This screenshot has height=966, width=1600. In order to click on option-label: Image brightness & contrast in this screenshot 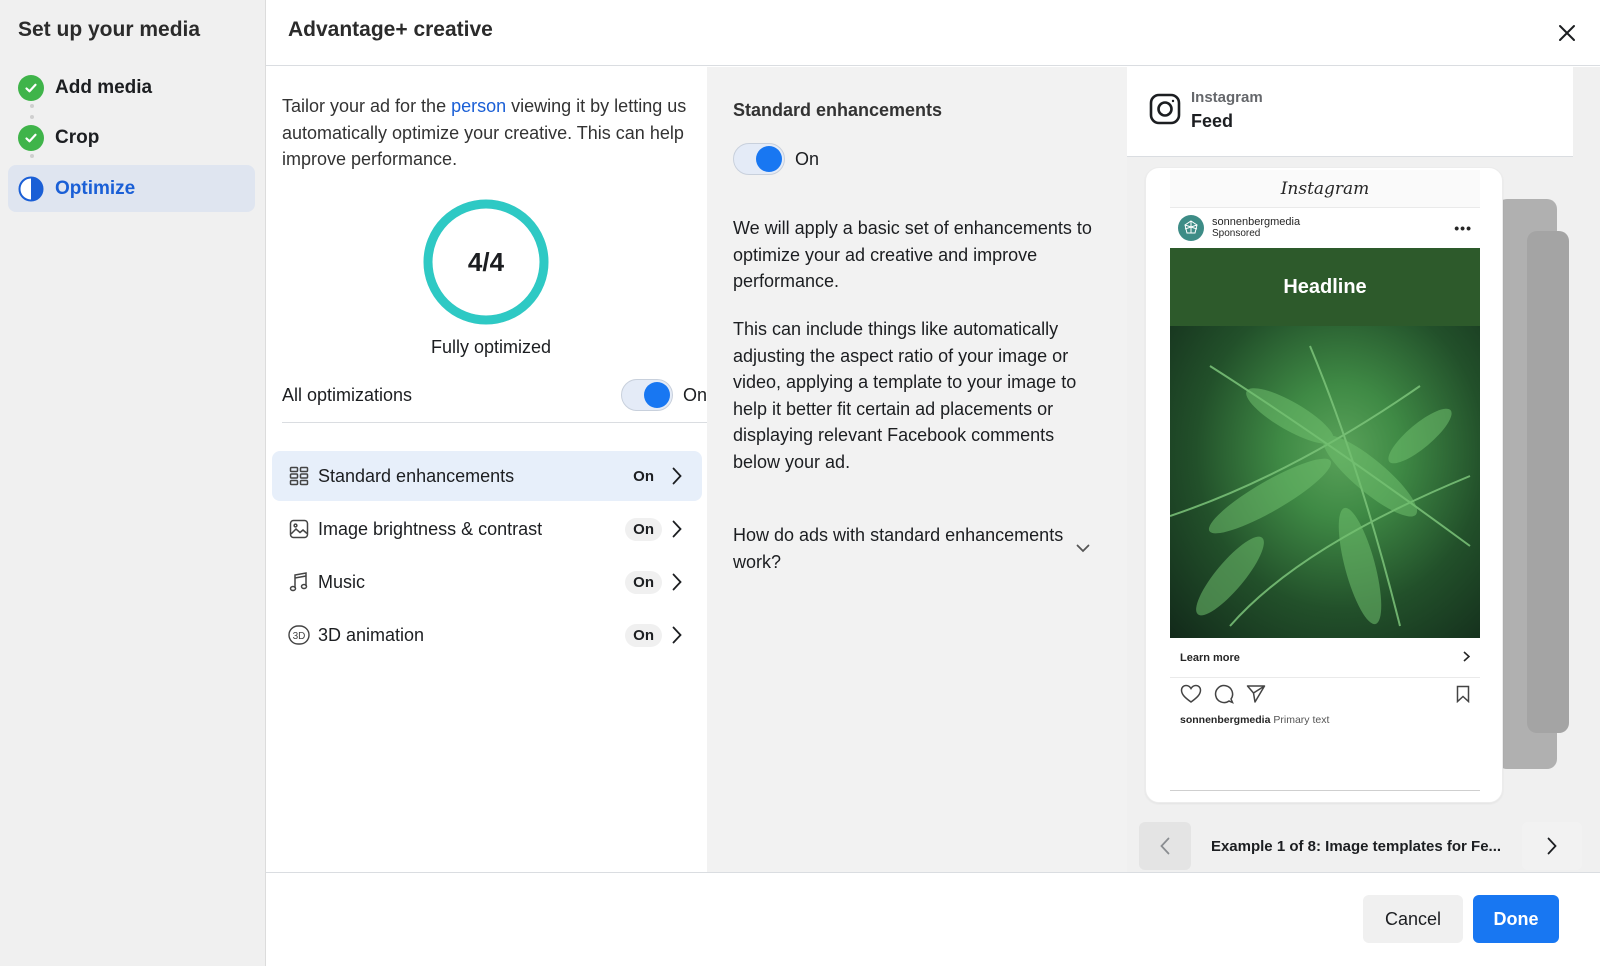, I will do `click(430, 528)`.